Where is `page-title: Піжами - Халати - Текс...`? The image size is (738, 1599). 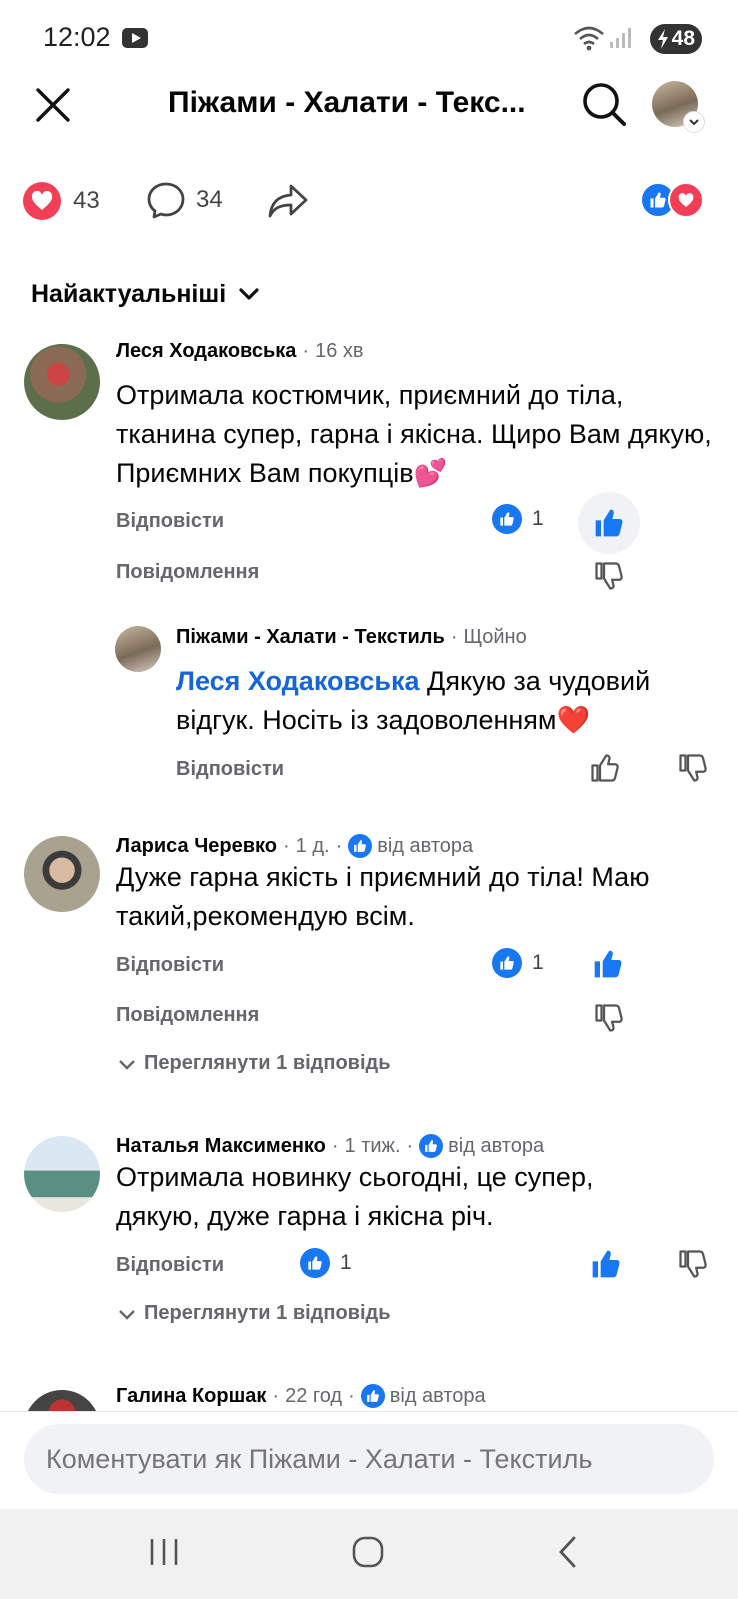 page-title: Піжами - Халати - Текс... is located at coordinates (347, 102).